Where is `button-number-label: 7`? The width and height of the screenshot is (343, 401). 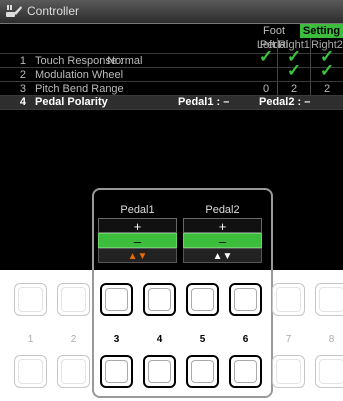
button-number-label: 7 is located at coordinates (288, 339).